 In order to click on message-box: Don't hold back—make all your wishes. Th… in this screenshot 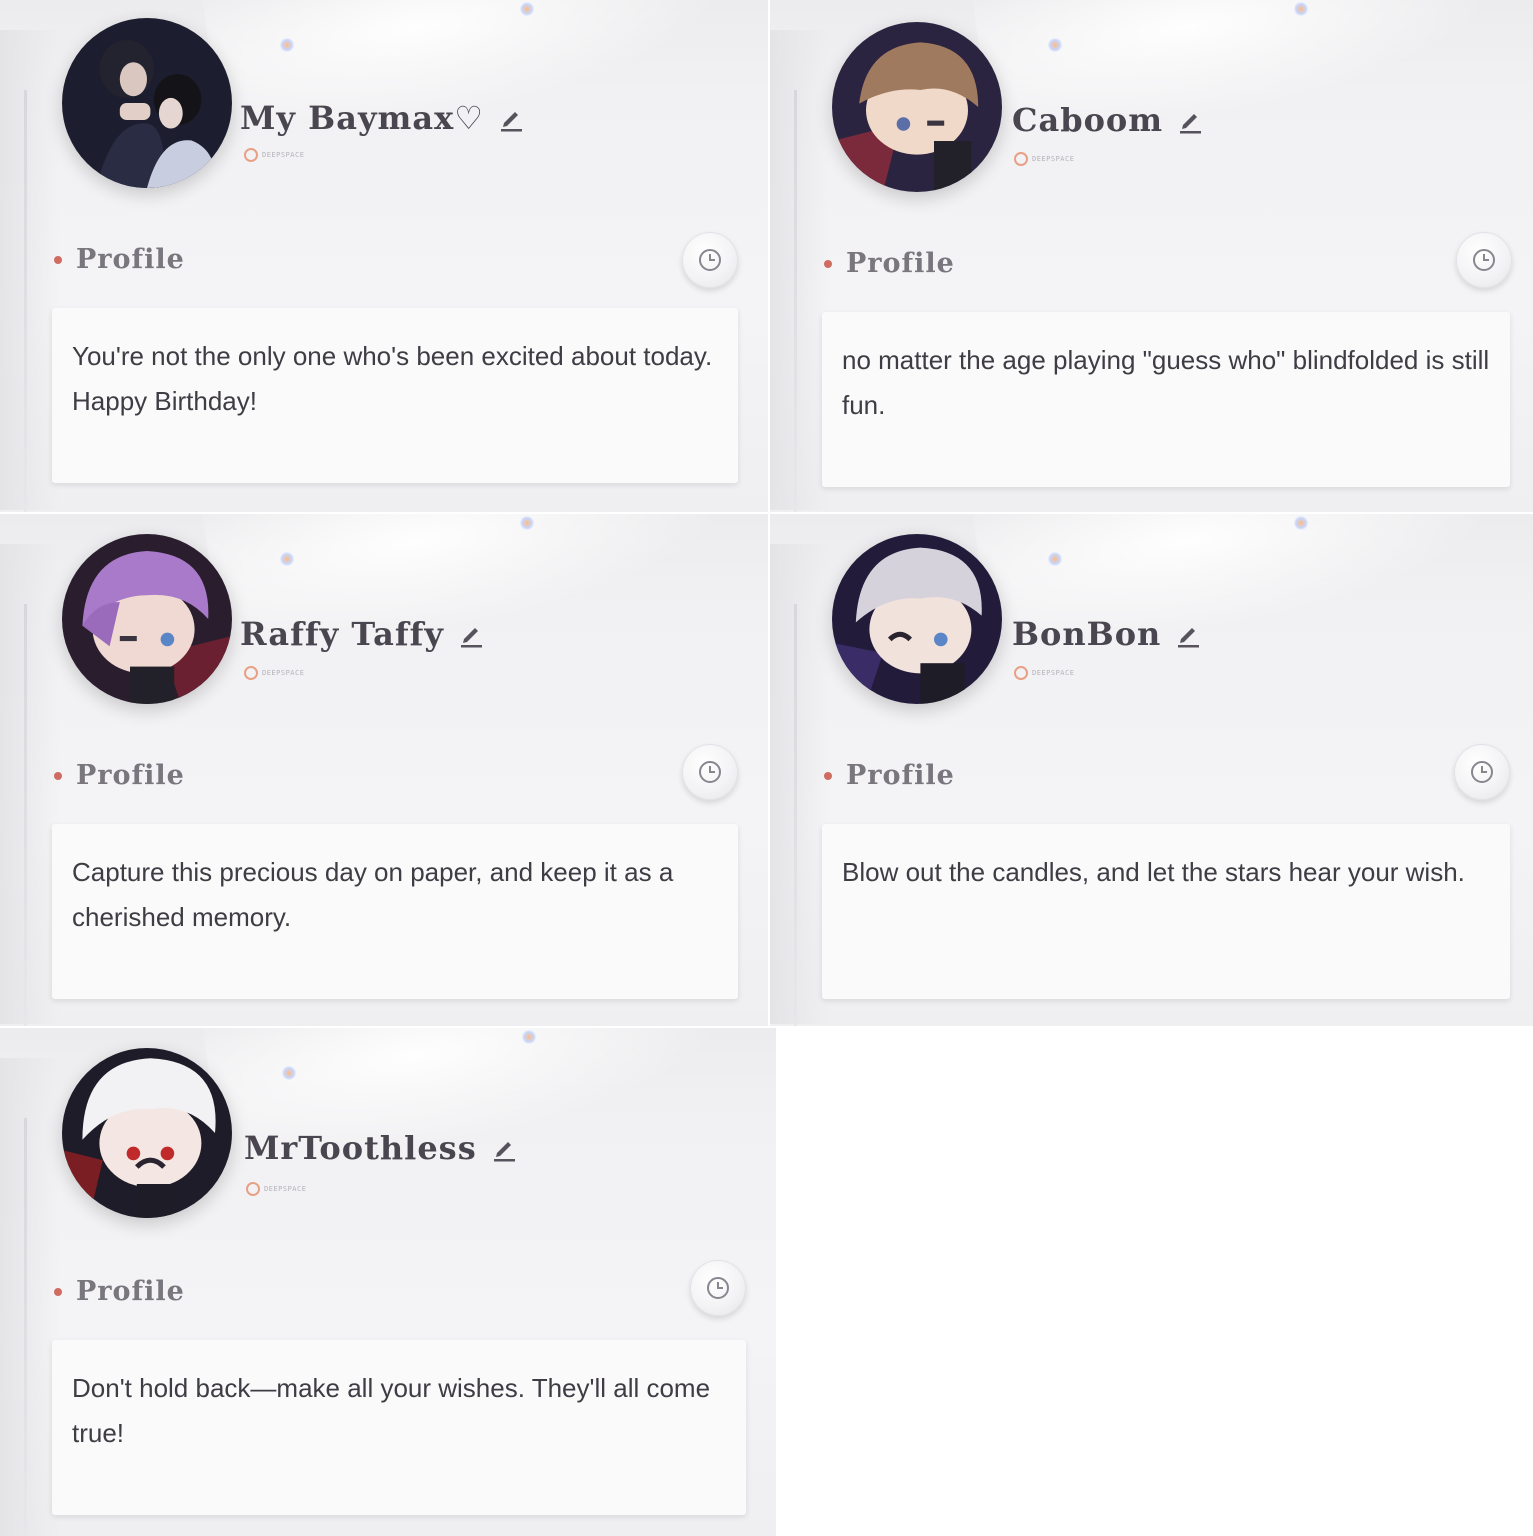, I will do `click(399, 1427)`.